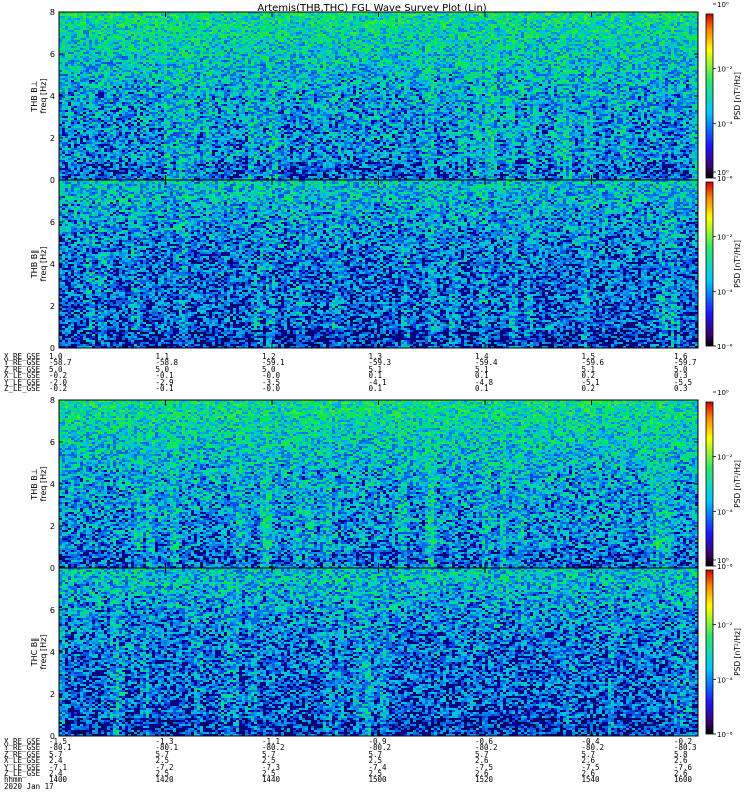 The image size is (750, 804). Describe the element at coordinates (164, 388) in the screenshot. I see `ephemeris-value: -0.1` at that location.